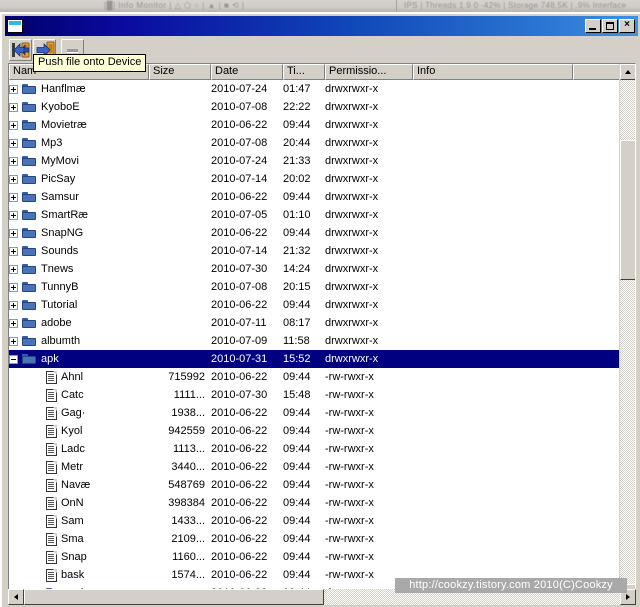 The image size is (640, 607). Describe the element at coordinates (315, 197) in the screenshot. I see `table-row: Samsur 2010-06-22 09:44 drwxrwxr-x` at that location.